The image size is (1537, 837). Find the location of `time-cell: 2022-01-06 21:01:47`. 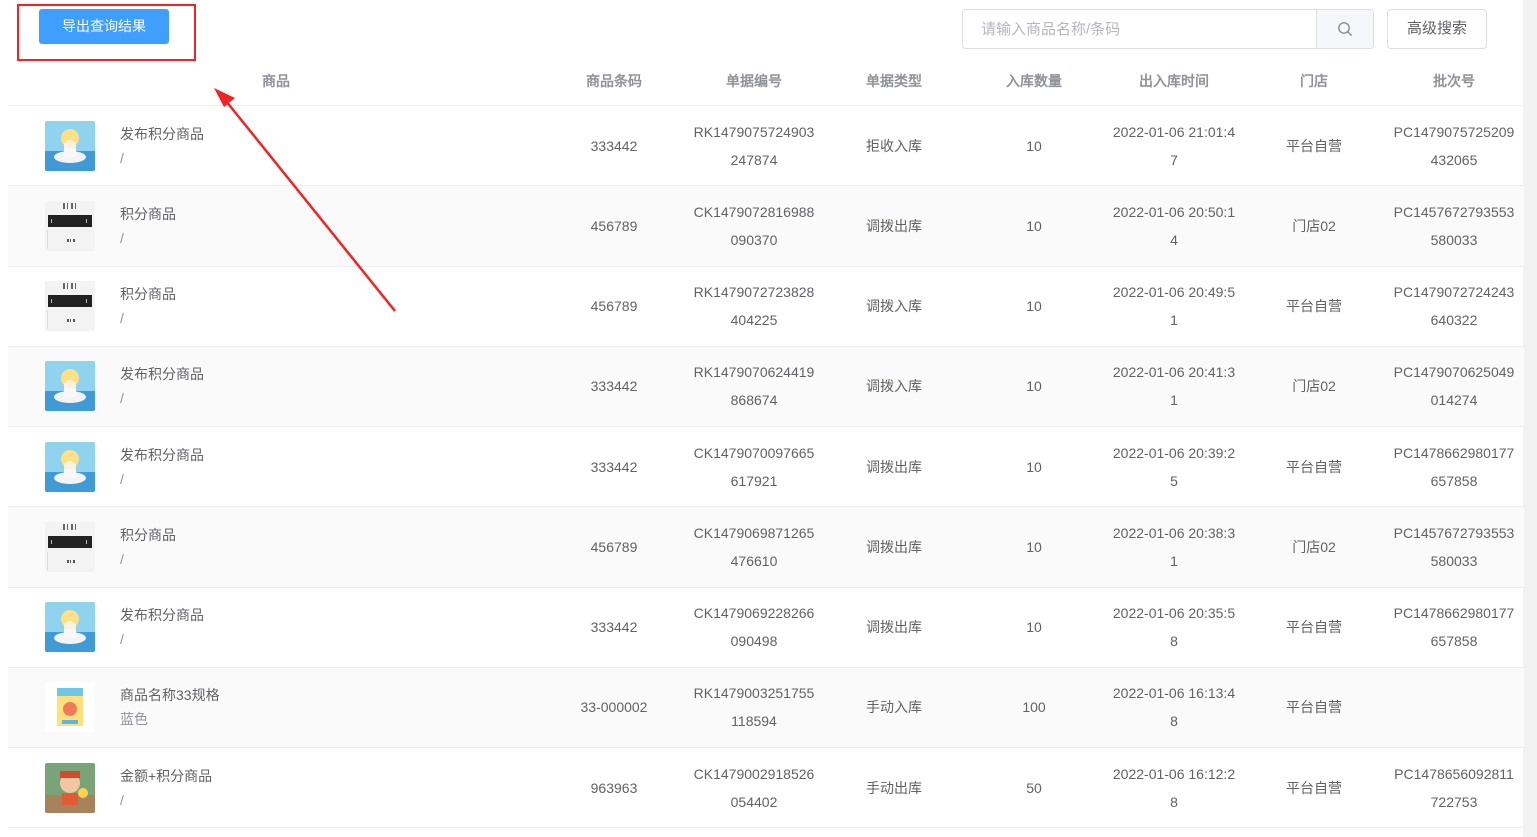

time-cell: 2022-01-06 21:01:47 is located at coordinates (1174, 146).